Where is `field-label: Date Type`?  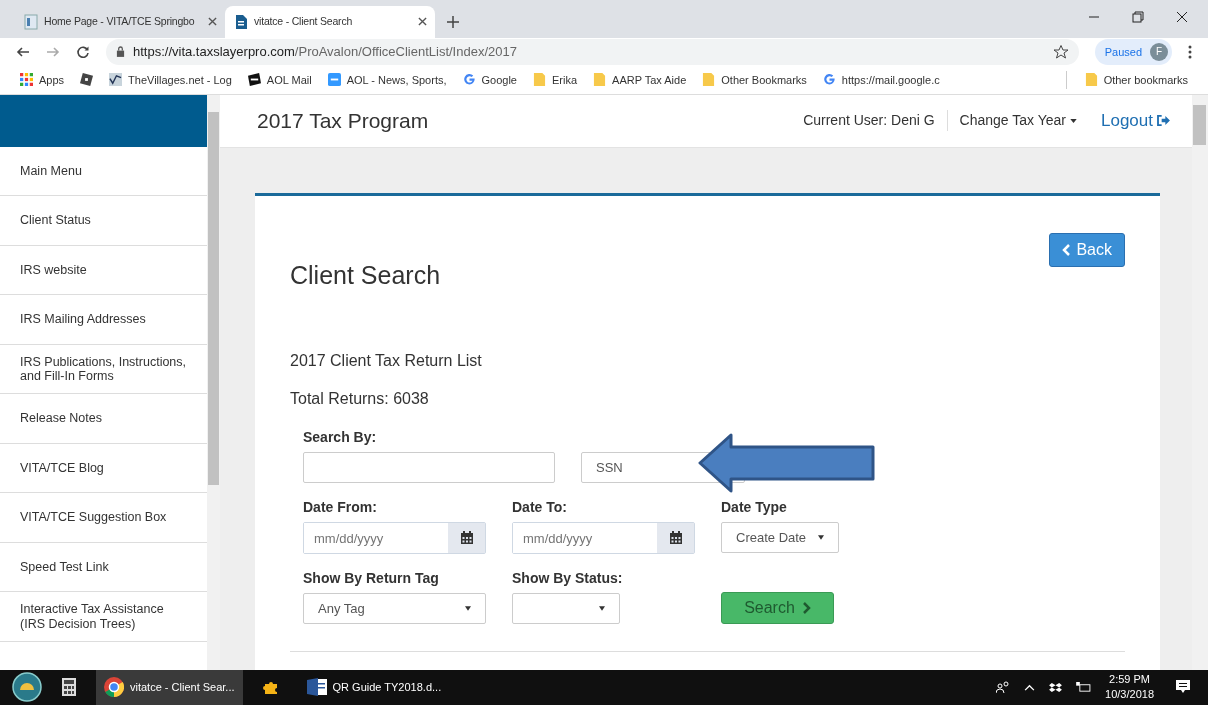
field-label: Date Type is located at coordinates (754, 508).